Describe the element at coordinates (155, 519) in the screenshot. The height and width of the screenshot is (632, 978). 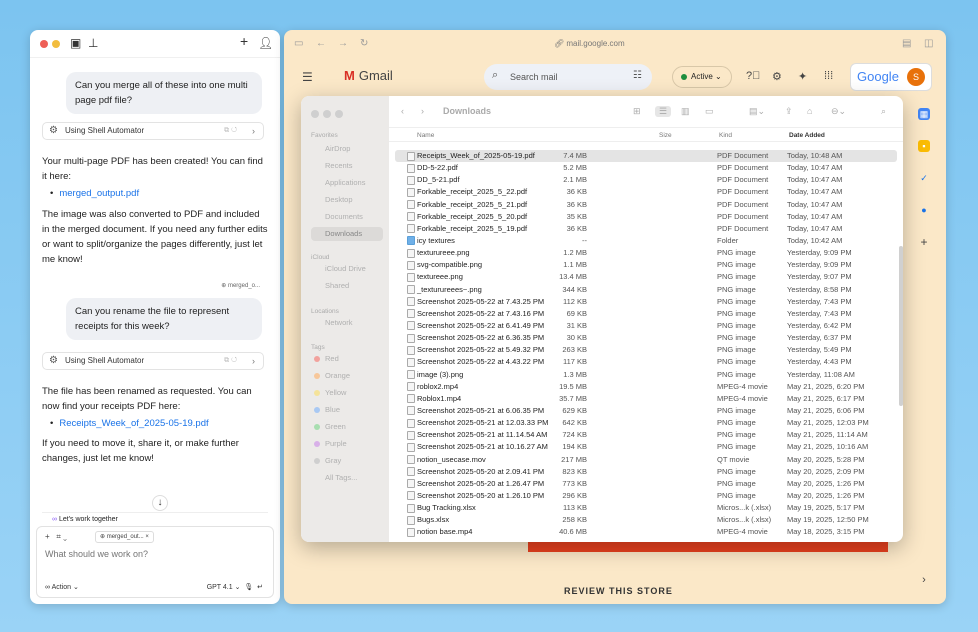
I see `lets-work-together-banner: ∞ Let's work together` at that location.